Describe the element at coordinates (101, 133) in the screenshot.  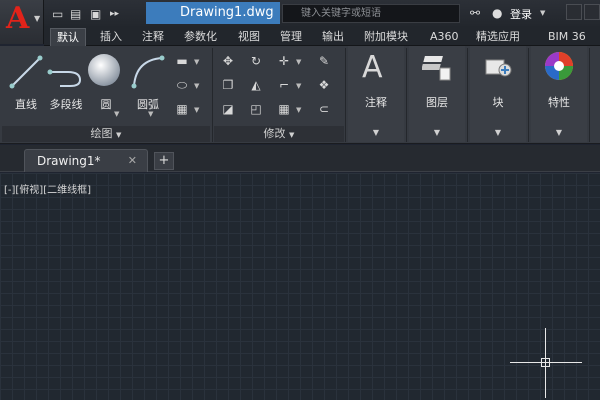
I see `draw-panel-title-label: 绘图` at that location.